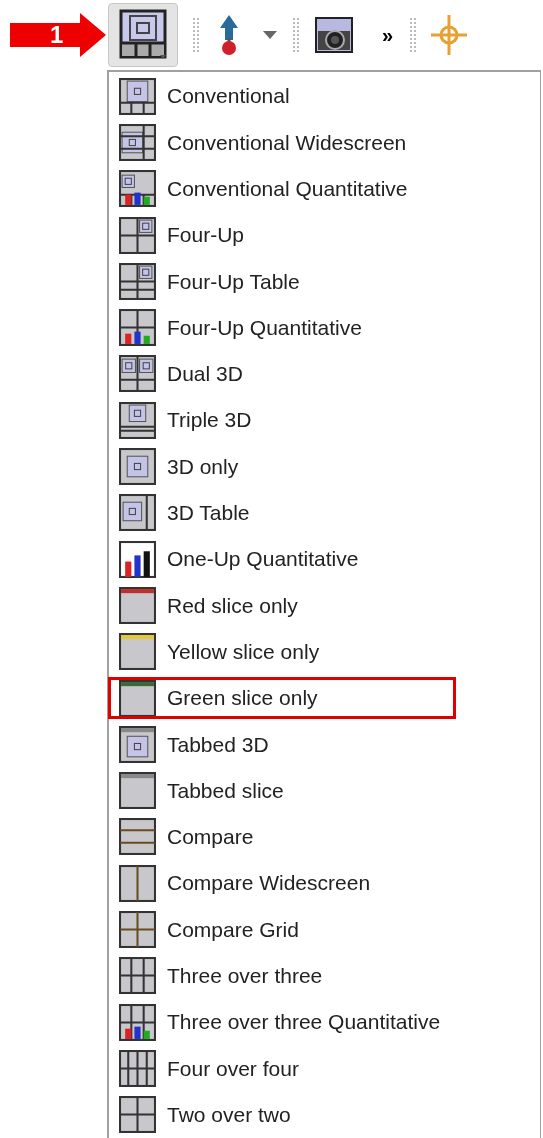 This screenshot has width=543, height=1138. What do you see at coordinates (143, 35) in the screenshot?
I see `layout-button` at bounding box center [143, 35].